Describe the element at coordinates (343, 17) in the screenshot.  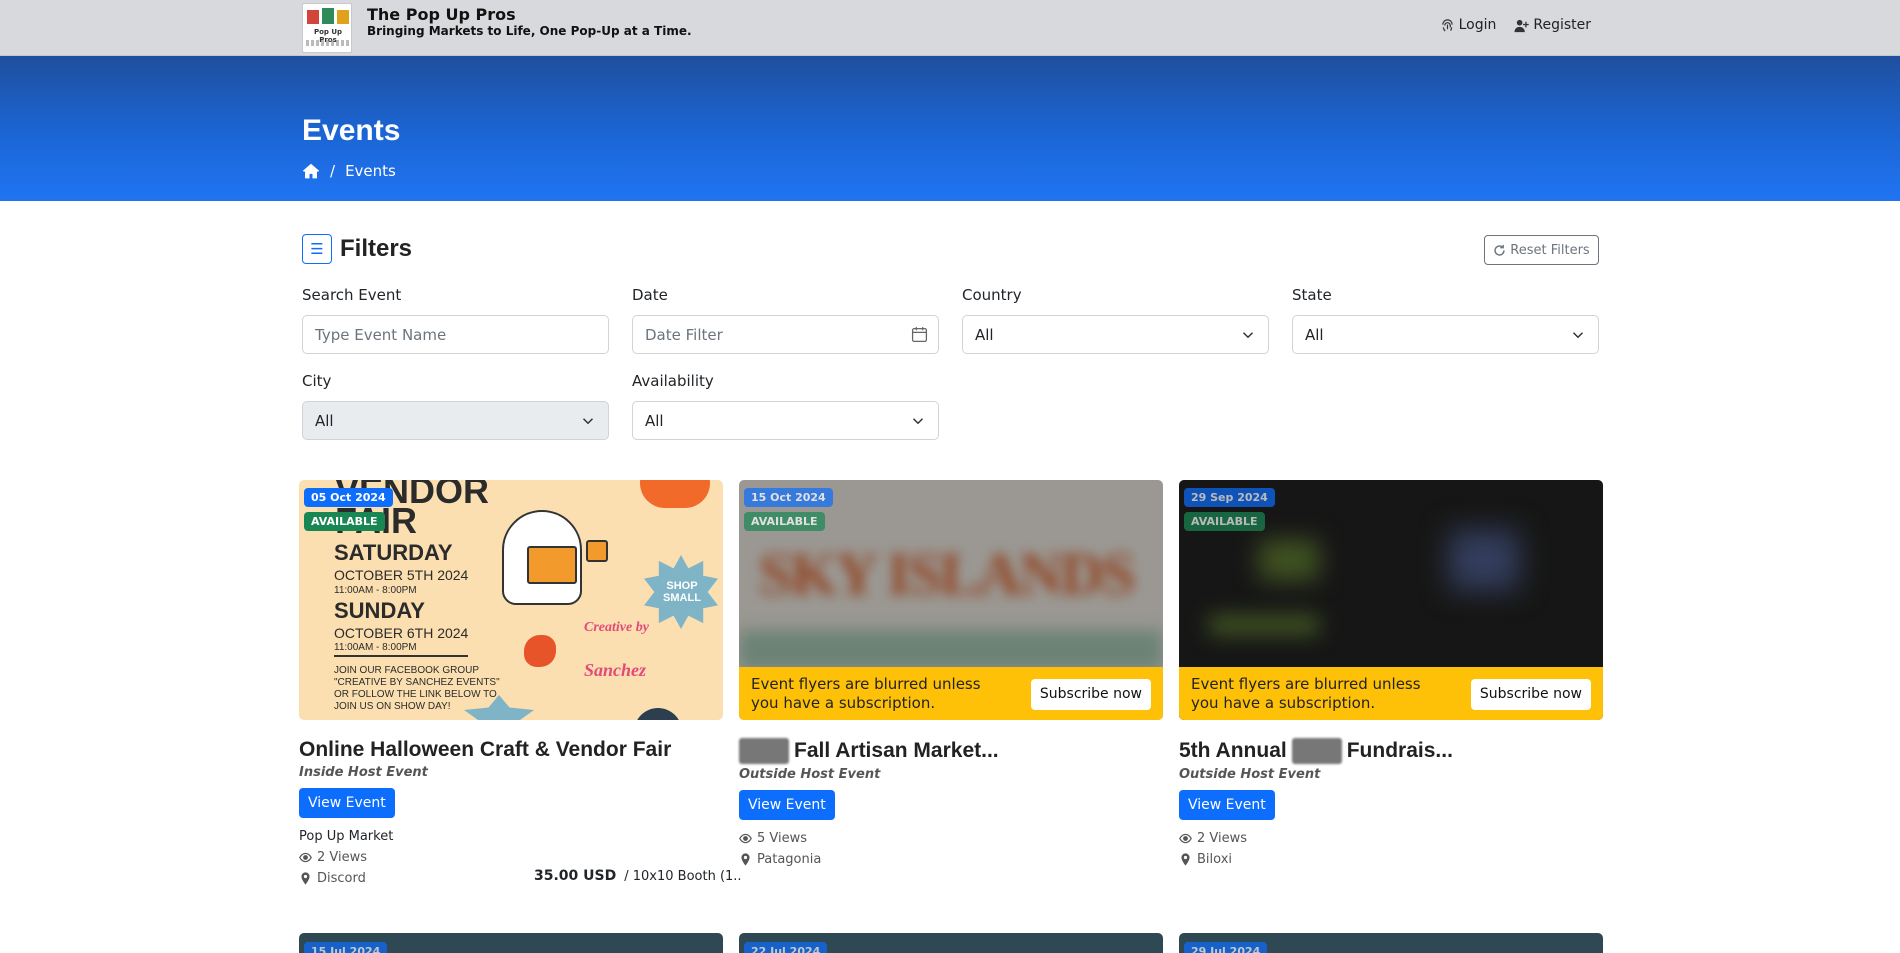
I see `logo-booth-yellow` at that location.